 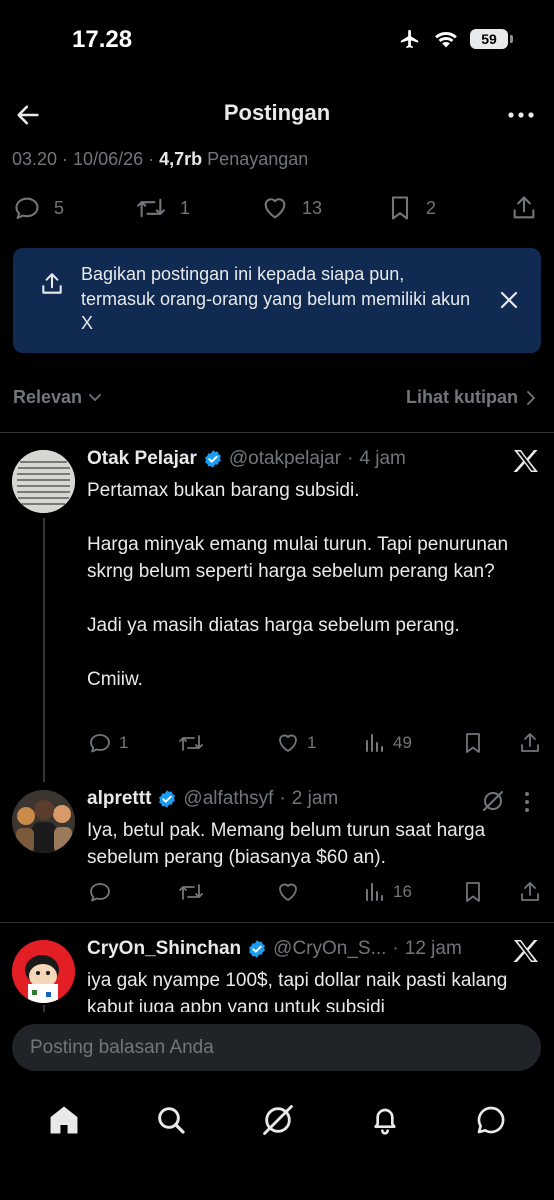 I want to click on reply-count: 1, so click(x=124, y=742).